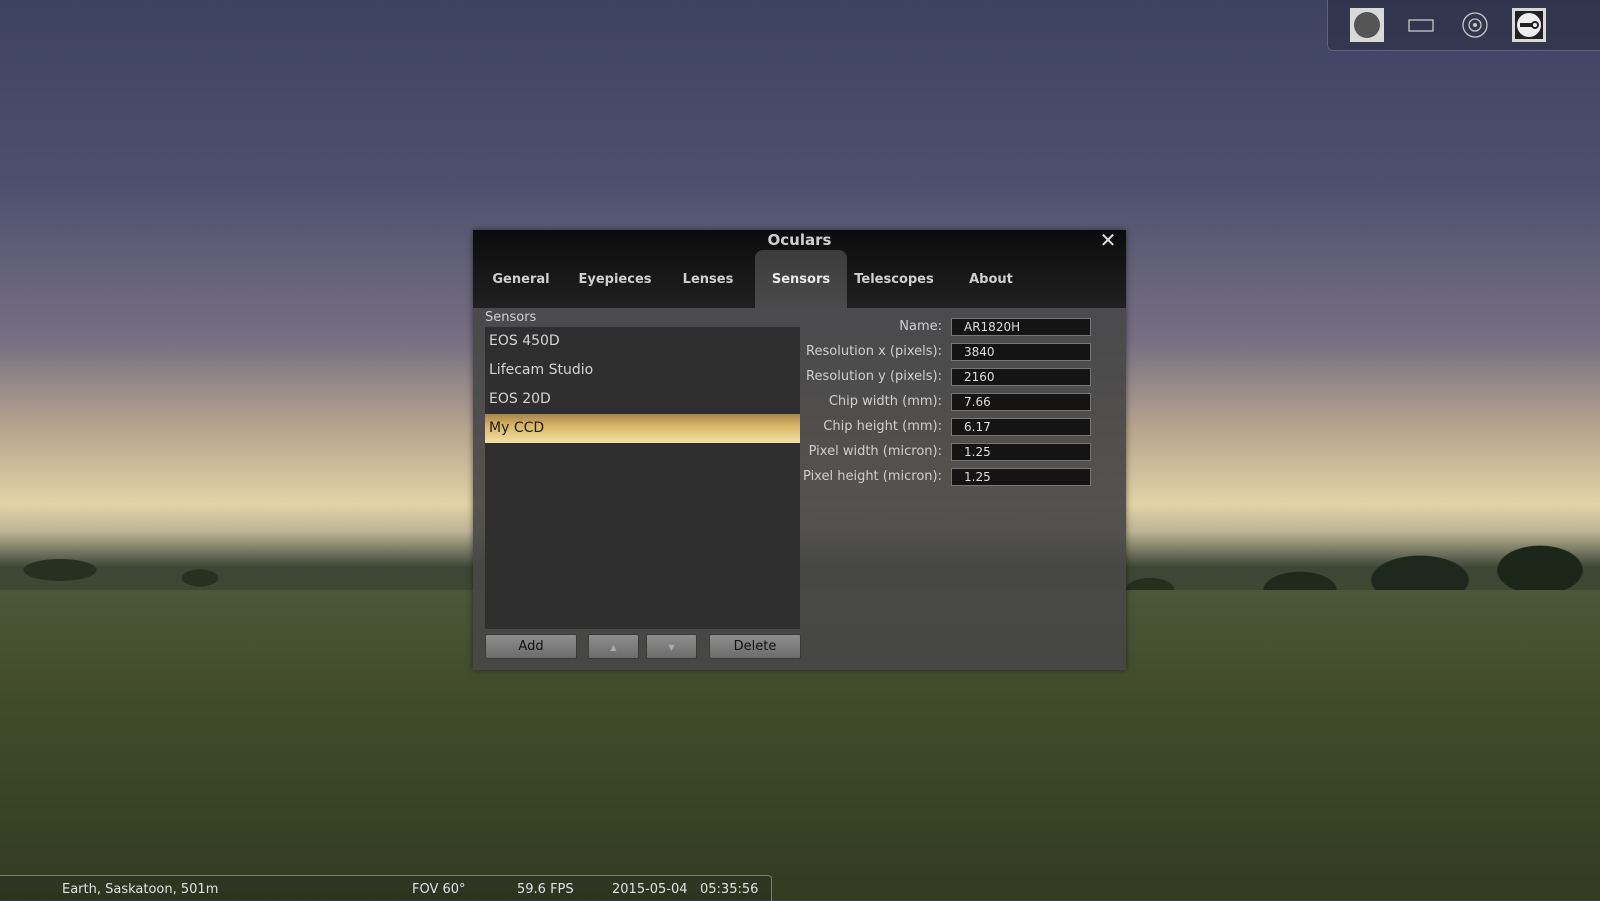  I want to click on add-button: Add, so click(531, 646).